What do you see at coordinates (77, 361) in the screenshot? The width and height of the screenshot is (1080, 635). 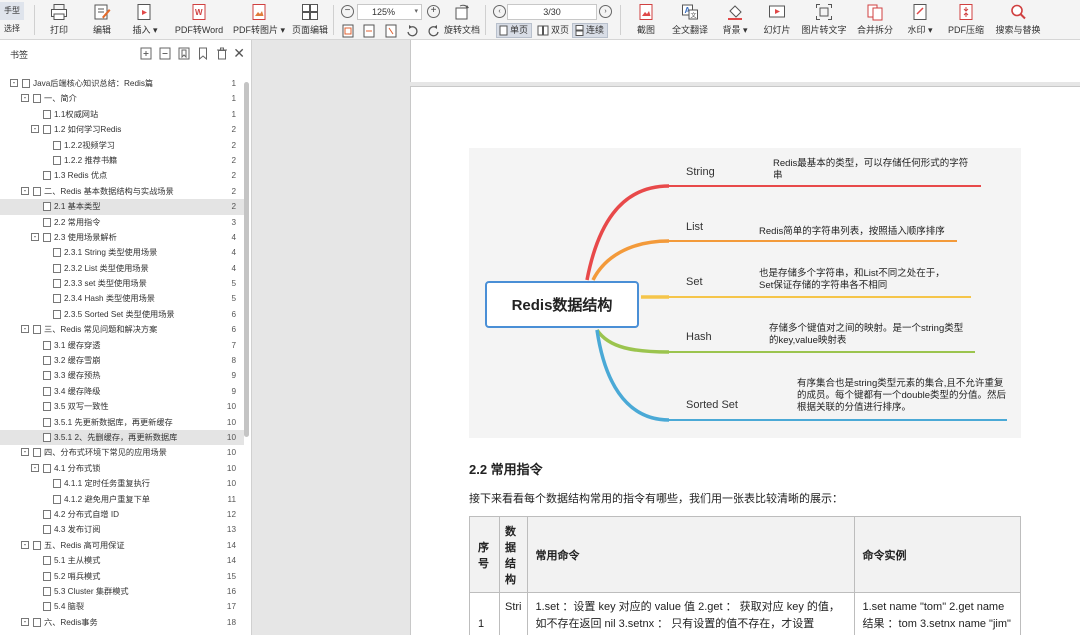 I see `bookmark-title: 3.2 缓存雪崩` at bounding box center [77, 361].